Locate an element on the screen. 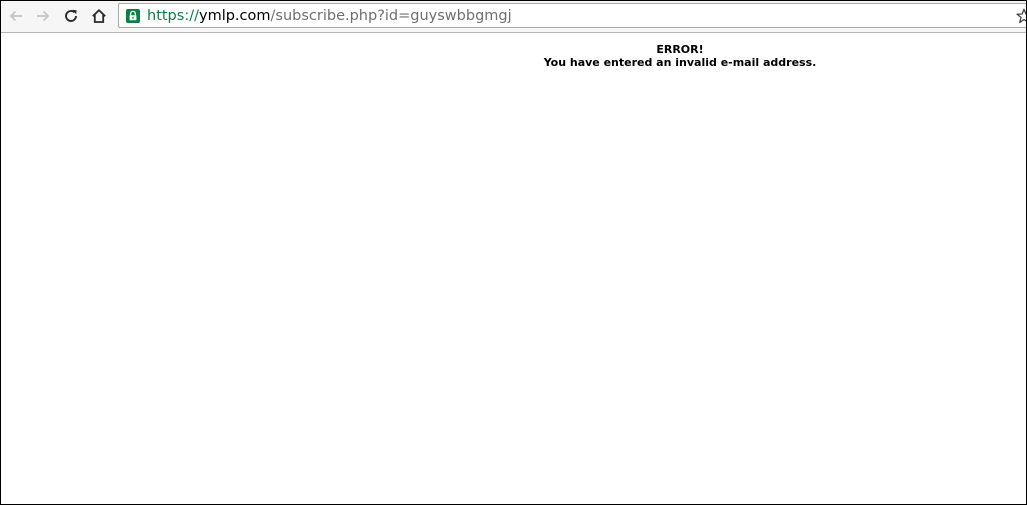  home-button is located at coordinates (99, 16).